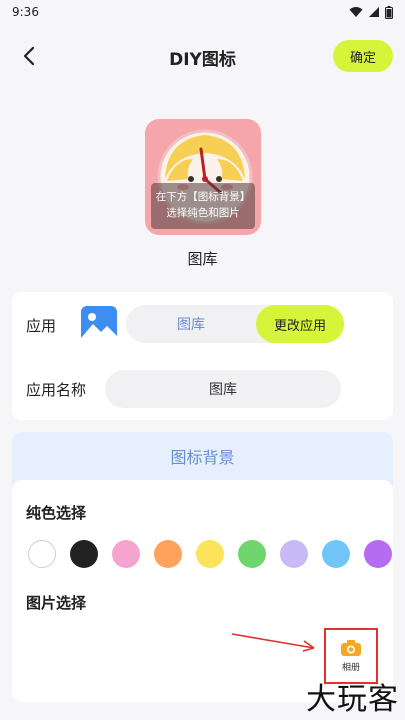 Image resolution: width=405 pixels, height=720 pixels. What do you see at coordinates (202, 12) in the screenshot?
I see `status-bar: 9:36` at bounding box center [202, 12].